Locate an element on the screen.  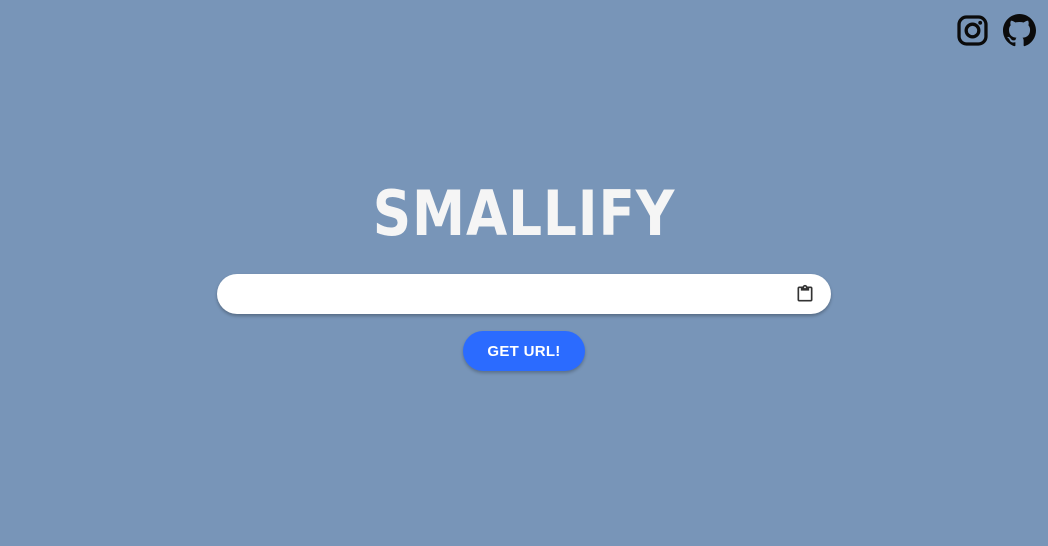
github-link is located at coordinates (1019, 30).